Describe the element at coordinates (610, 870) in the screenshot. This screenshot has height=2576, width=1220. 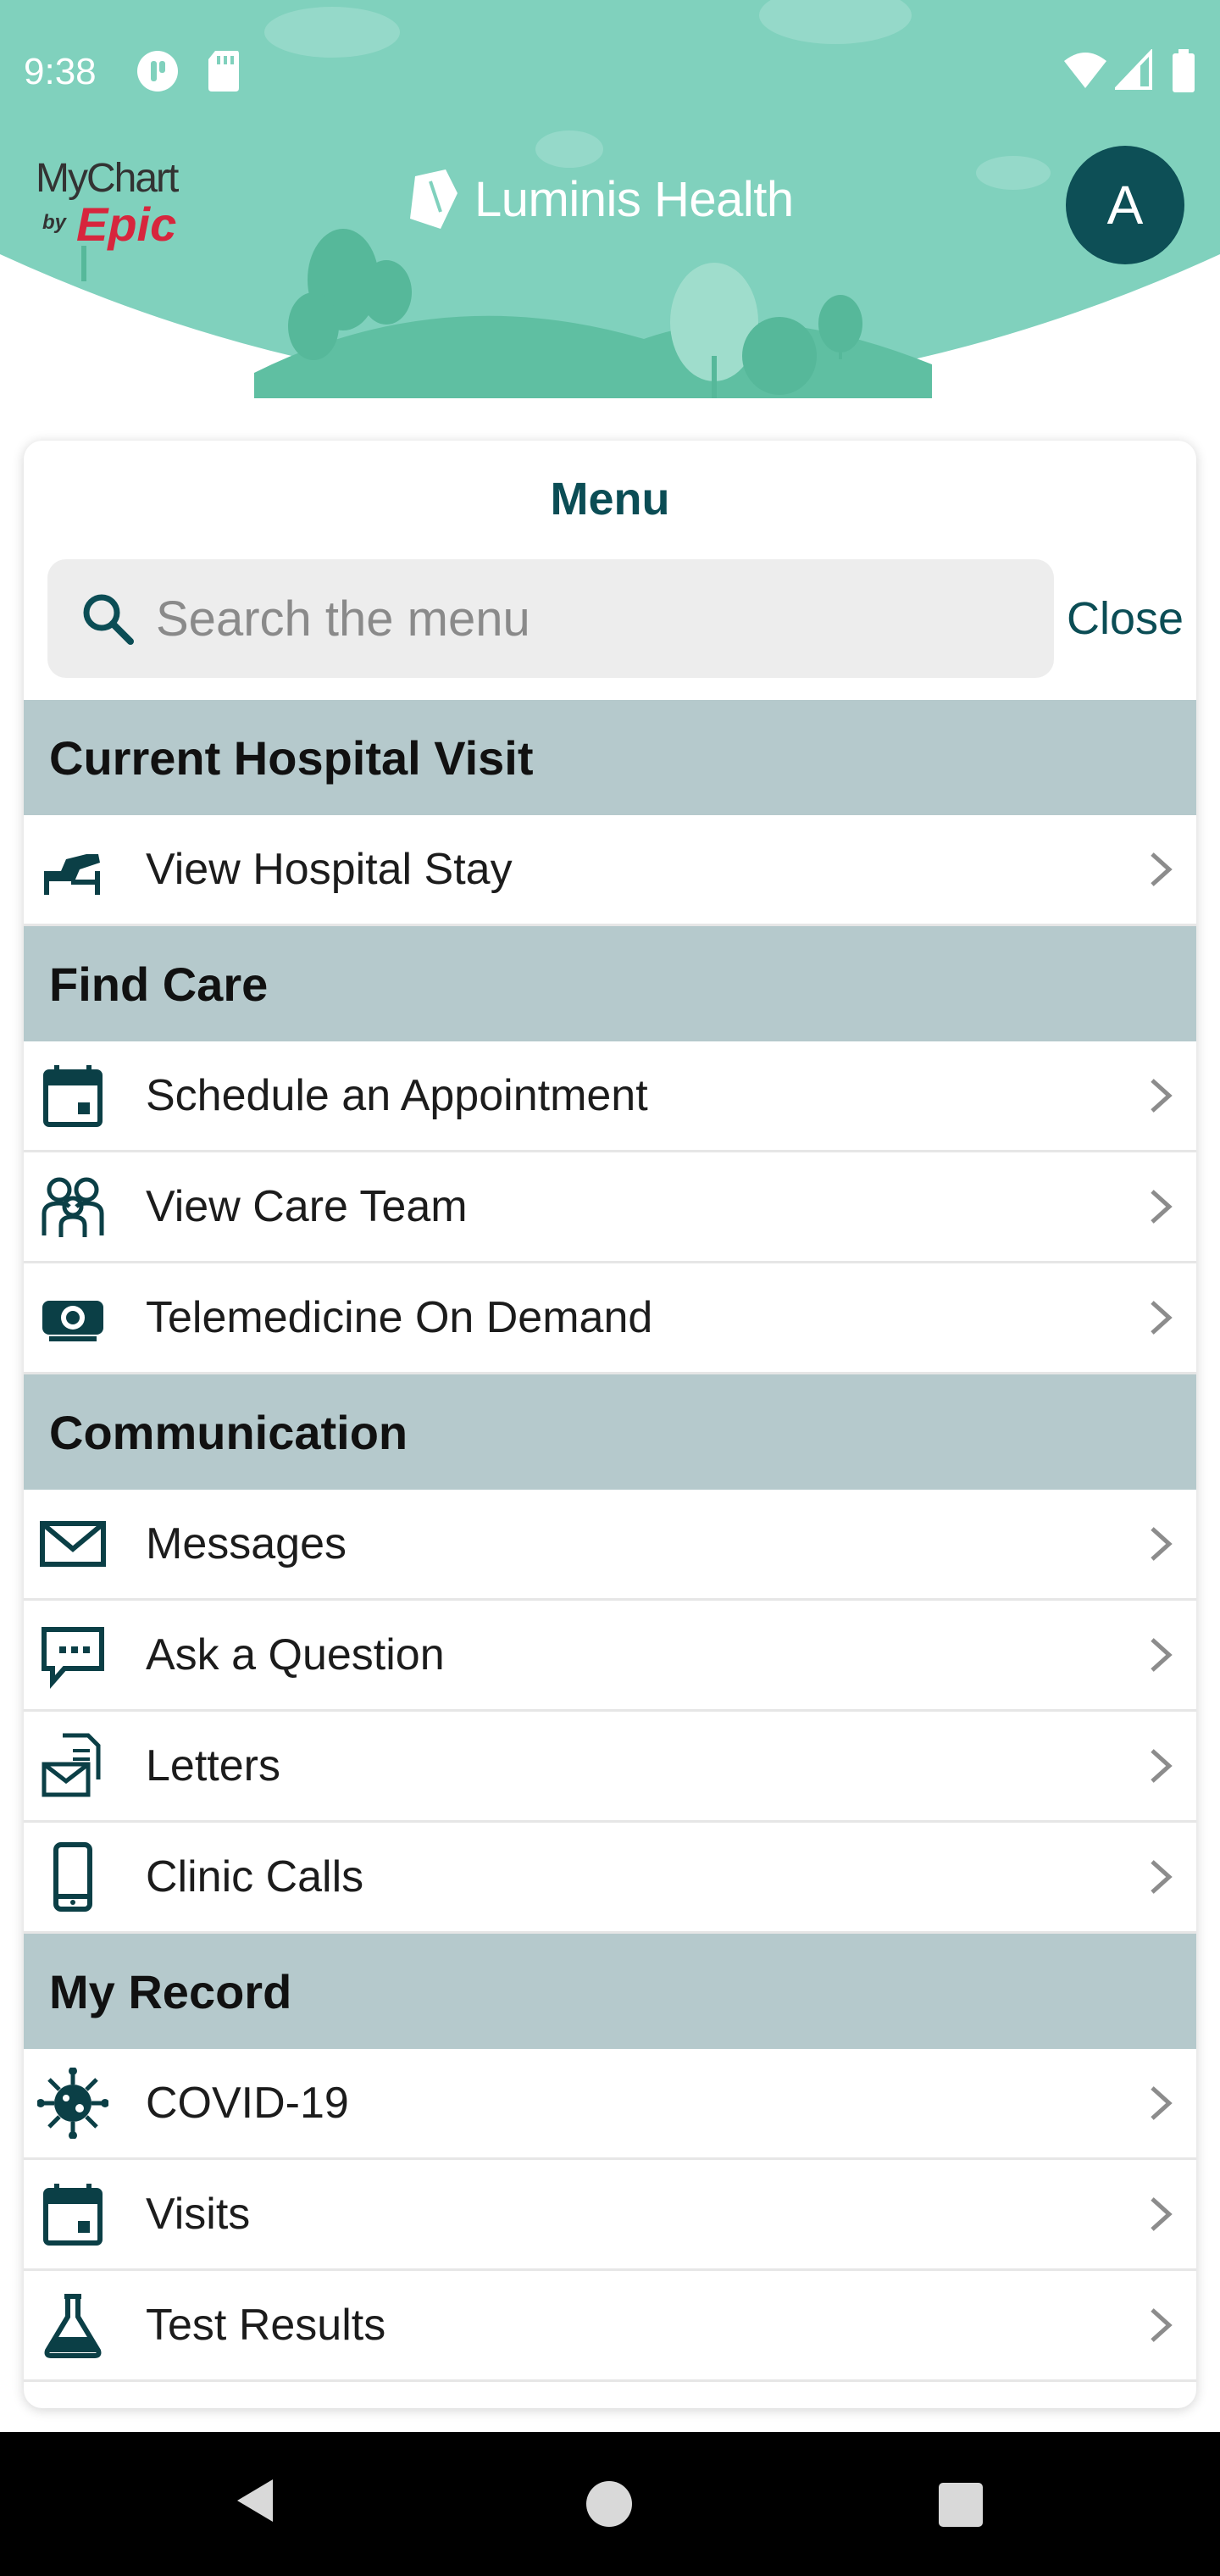
I see `menu-item-view-hospital-stay: View Hospital Stay` at that location.